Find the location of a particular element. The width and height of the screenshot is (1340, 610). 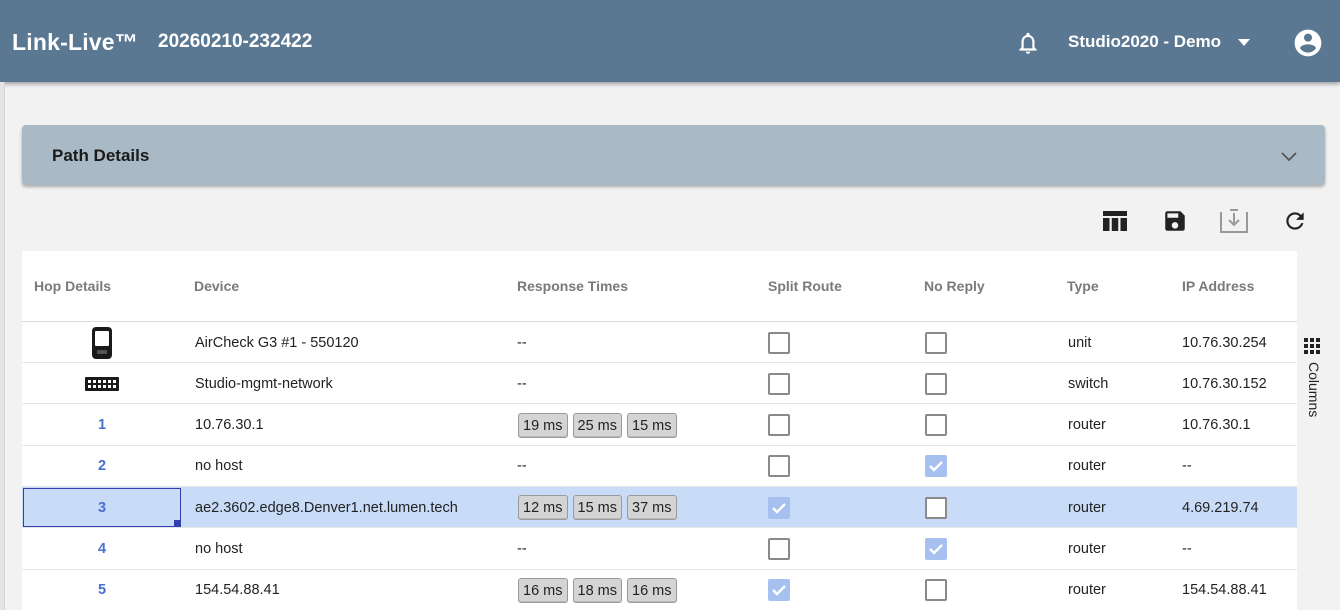

hop-number-link: 5 is located at coordinates (102, 590).